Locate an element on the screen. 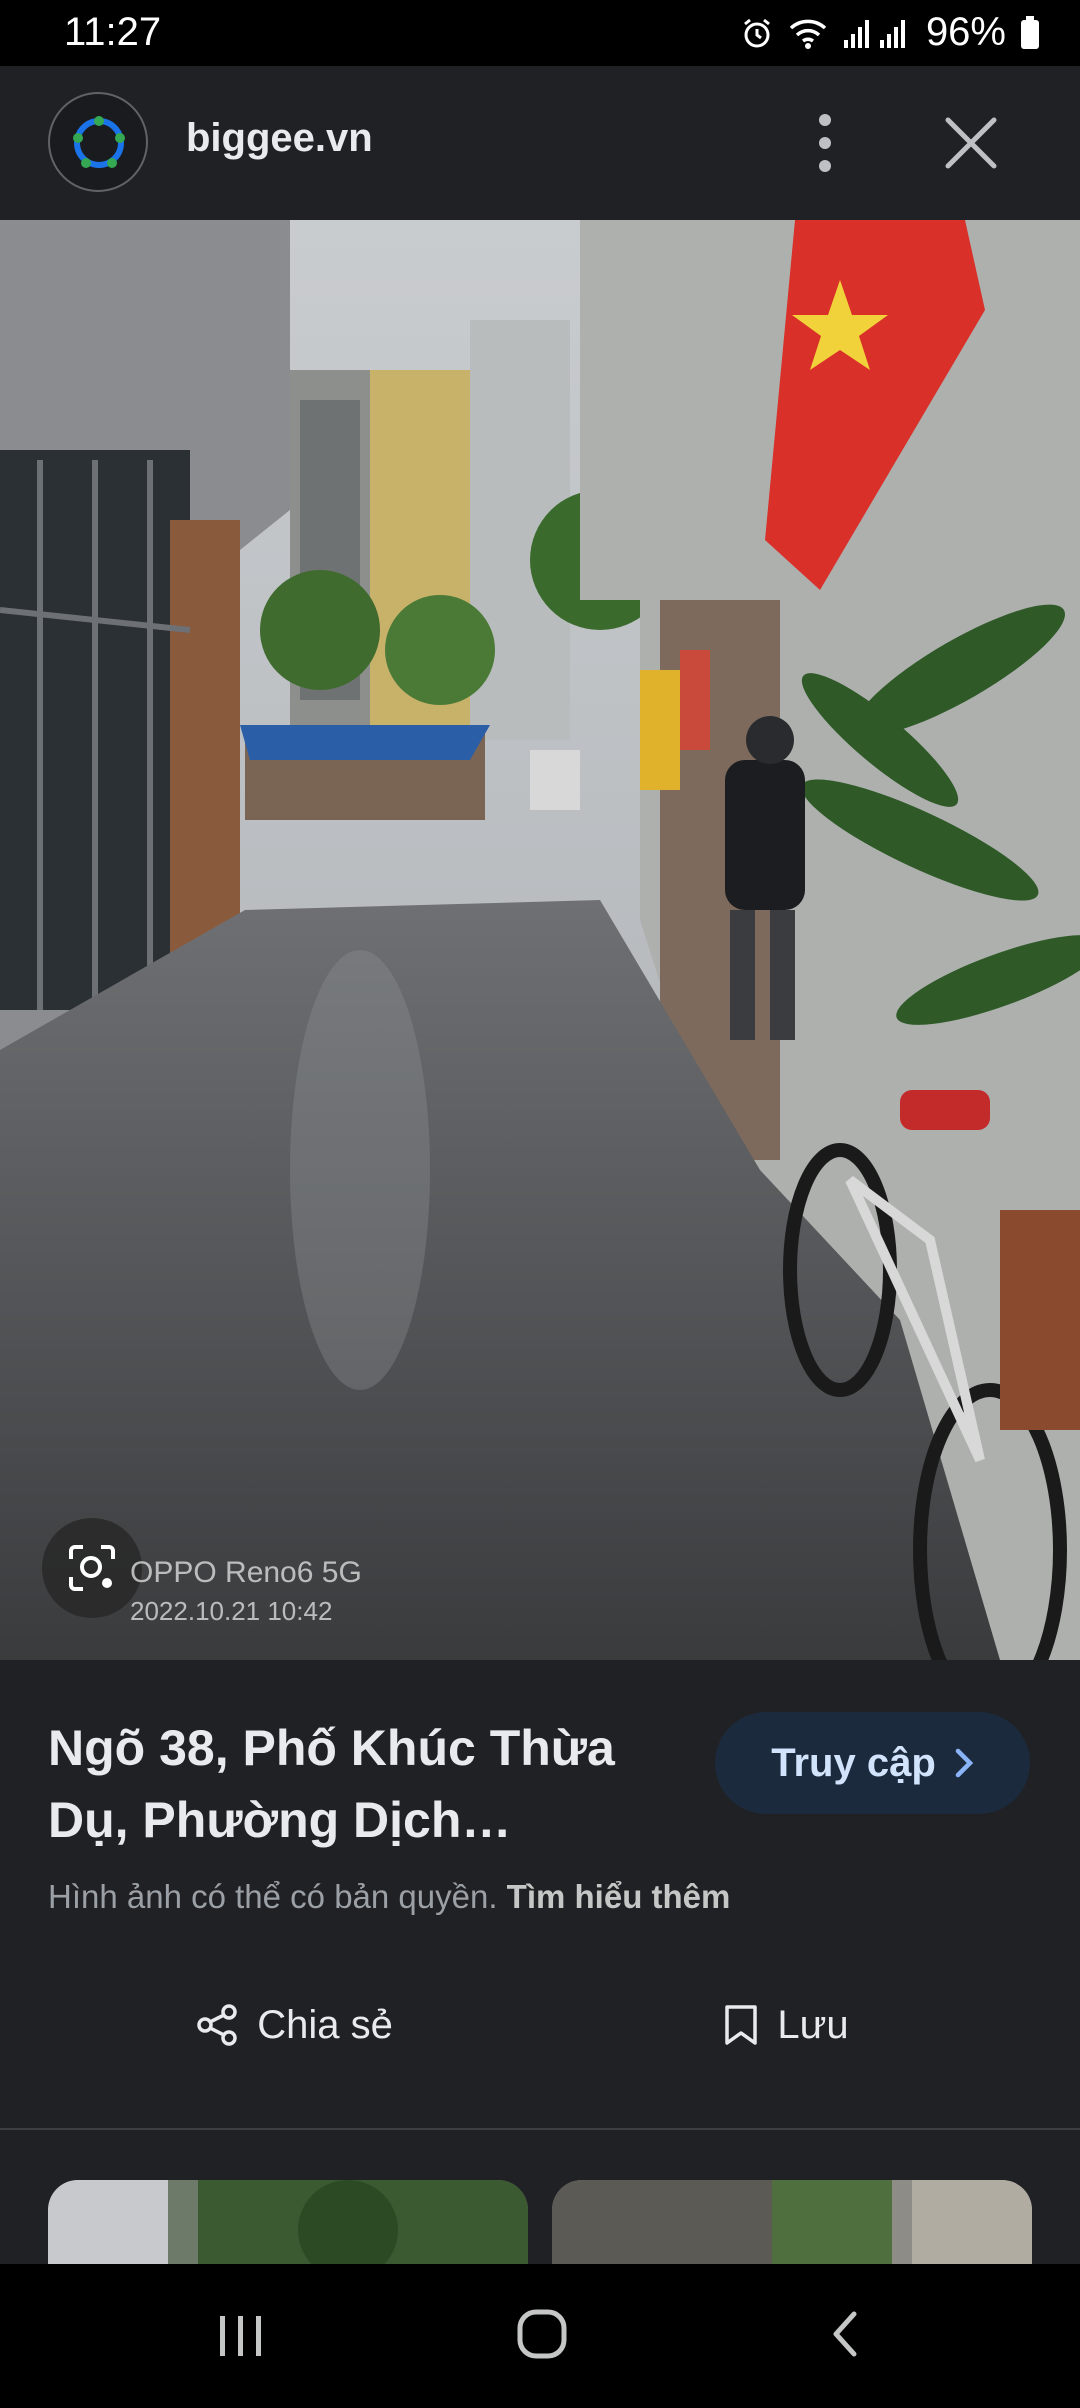  status-icons: 96% is located at coordinates (890, 32).